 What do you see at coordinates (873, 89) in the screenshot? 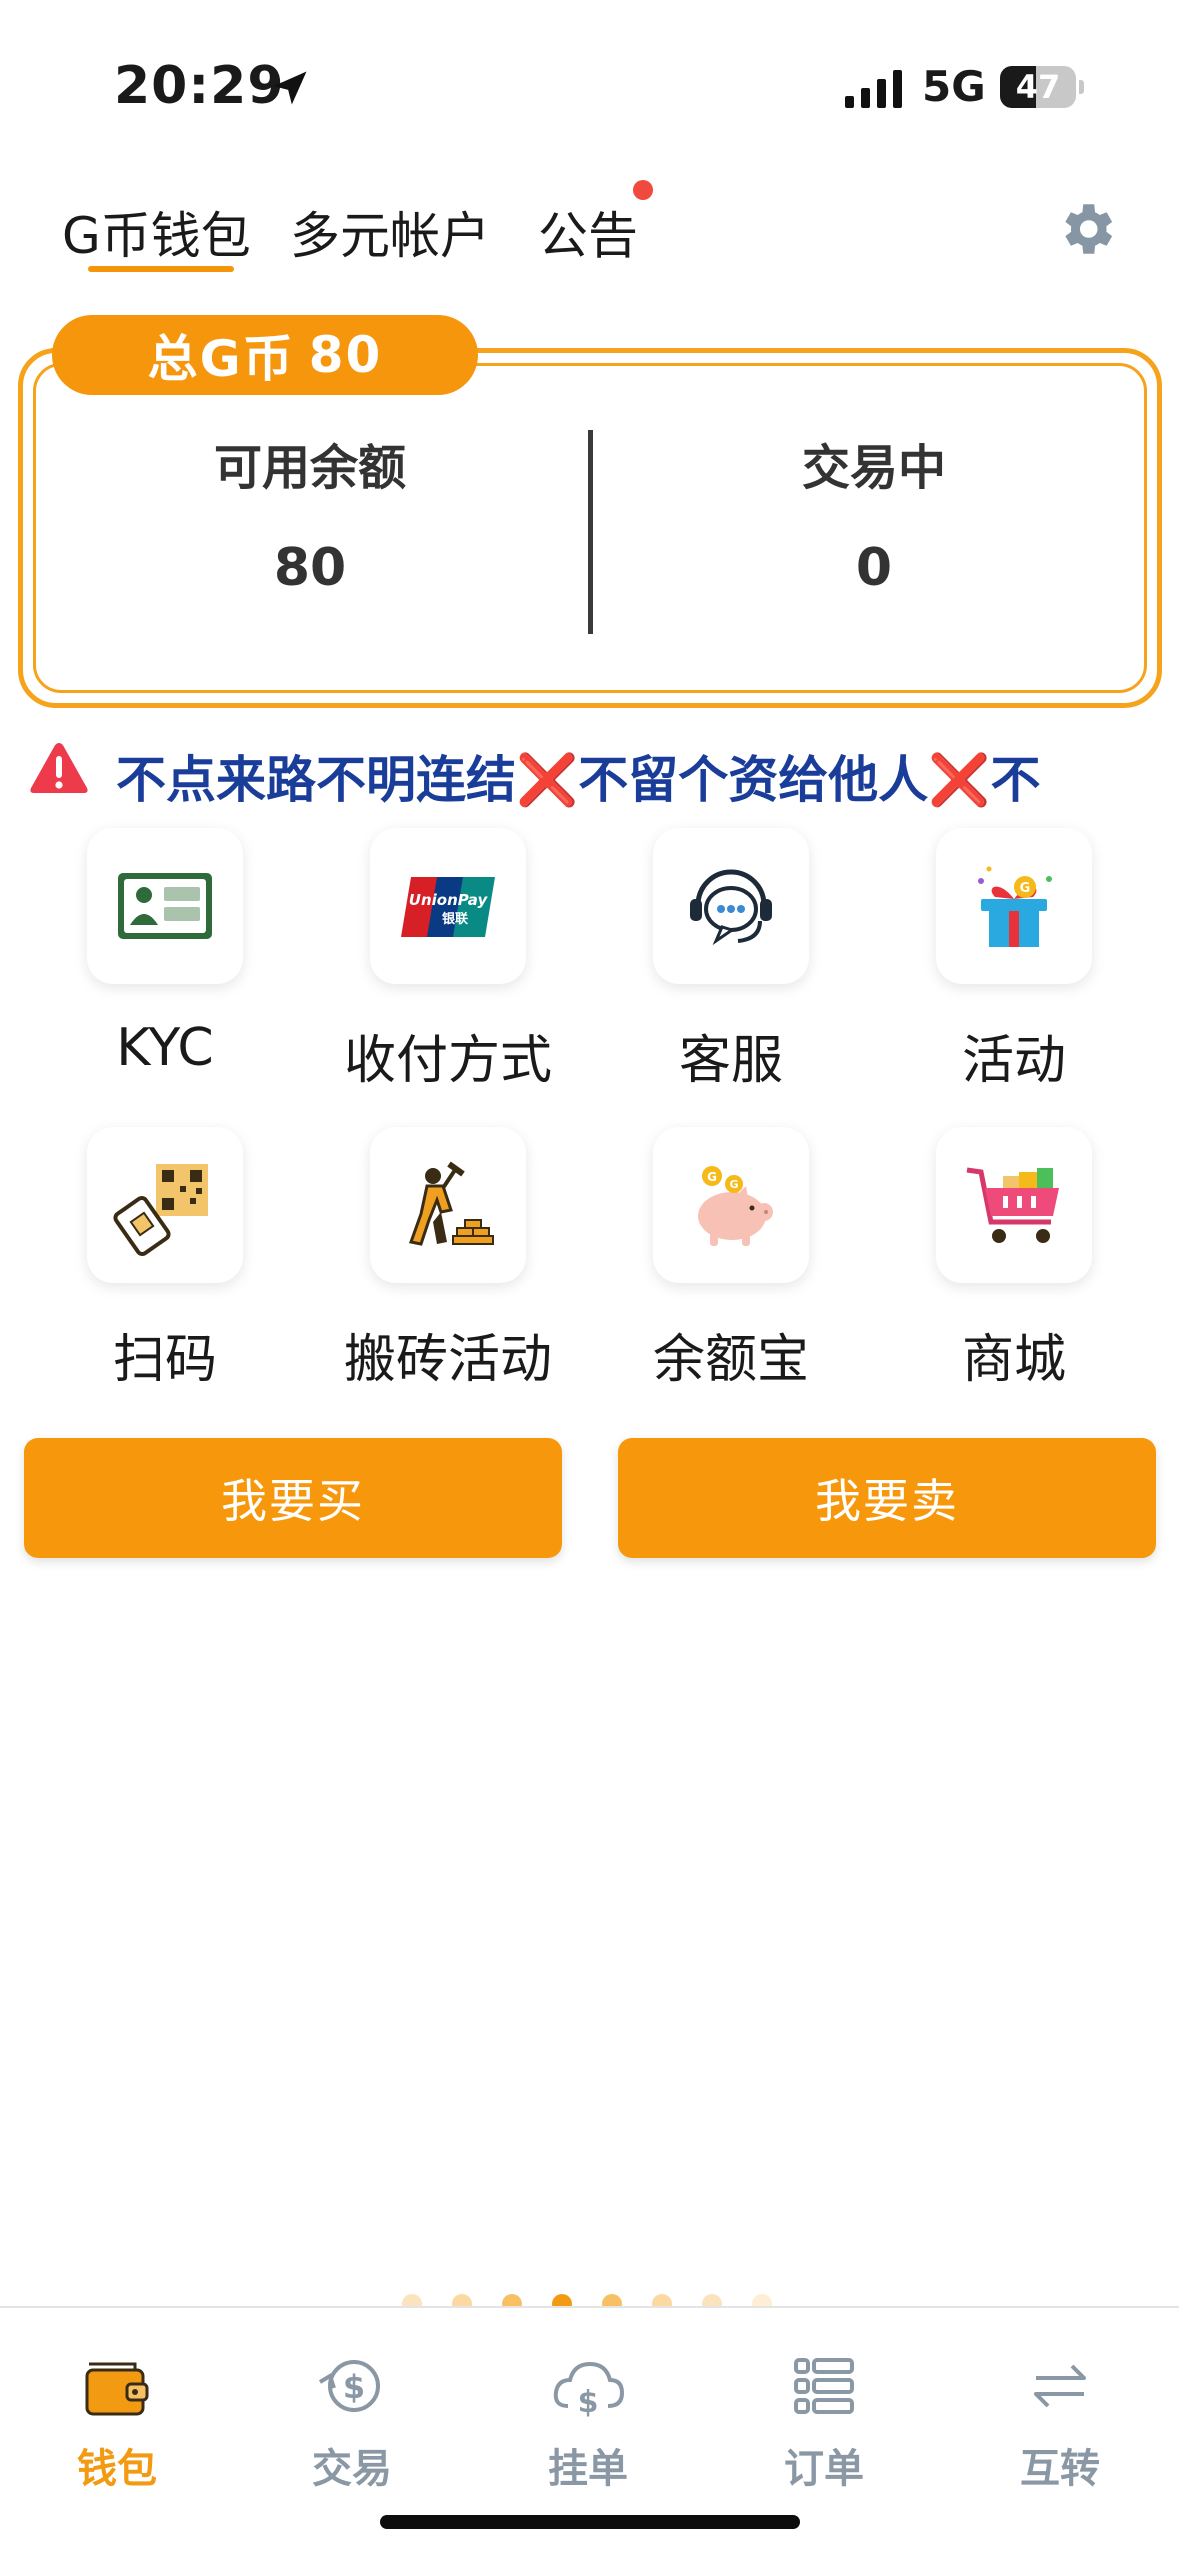
I see `cellular-signal-icon` at bounding box center [873, 89].